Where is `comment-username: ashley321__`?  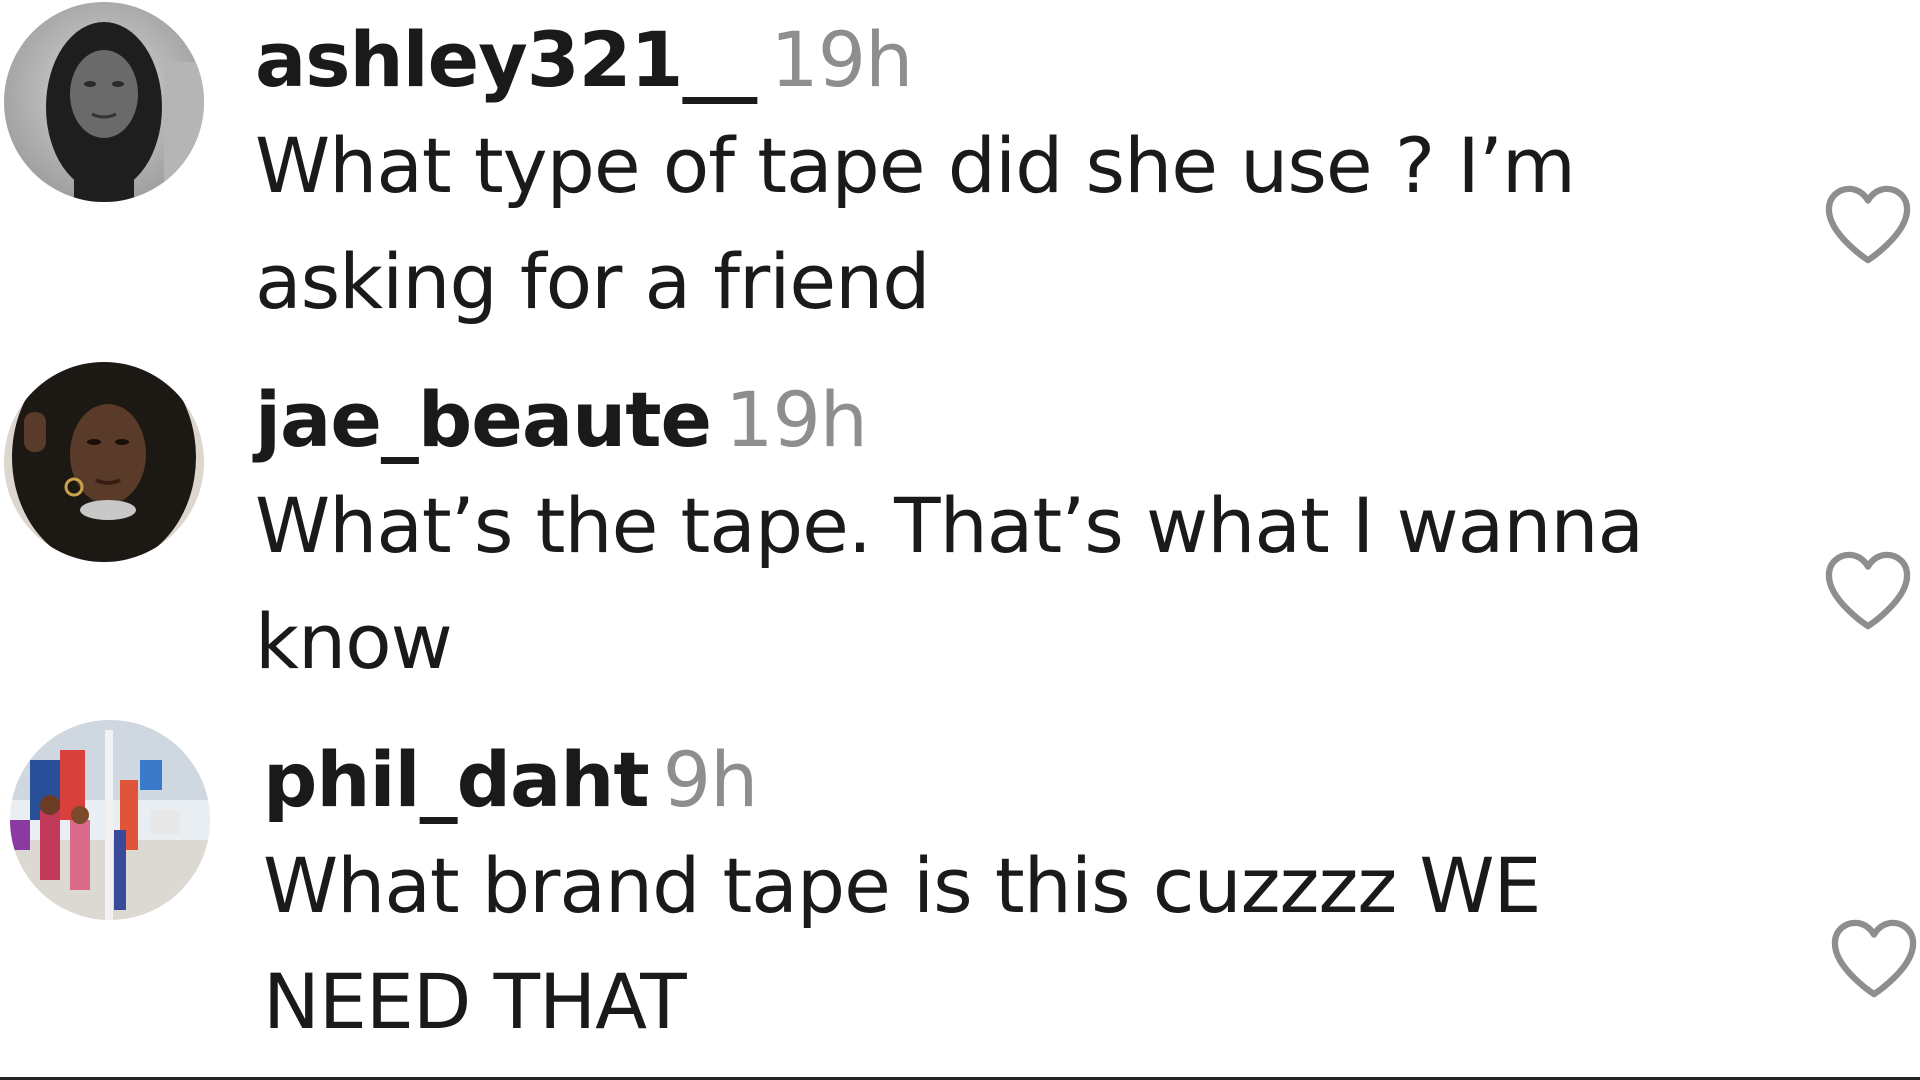
comment-username: ashley321__ is located at coordinates (506, 59).